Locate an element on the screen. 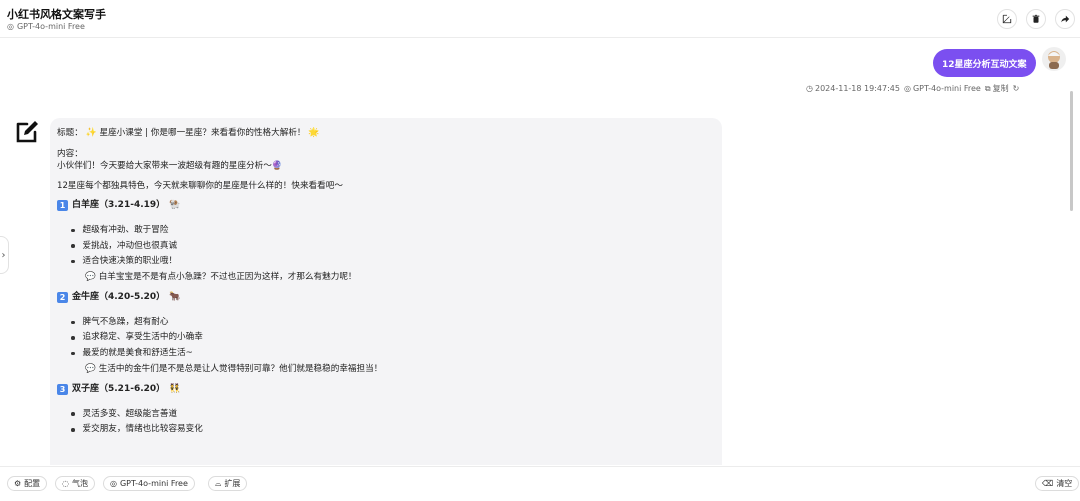  crystal-ball-icon: 🔮 is located at coordinates (277, 166).